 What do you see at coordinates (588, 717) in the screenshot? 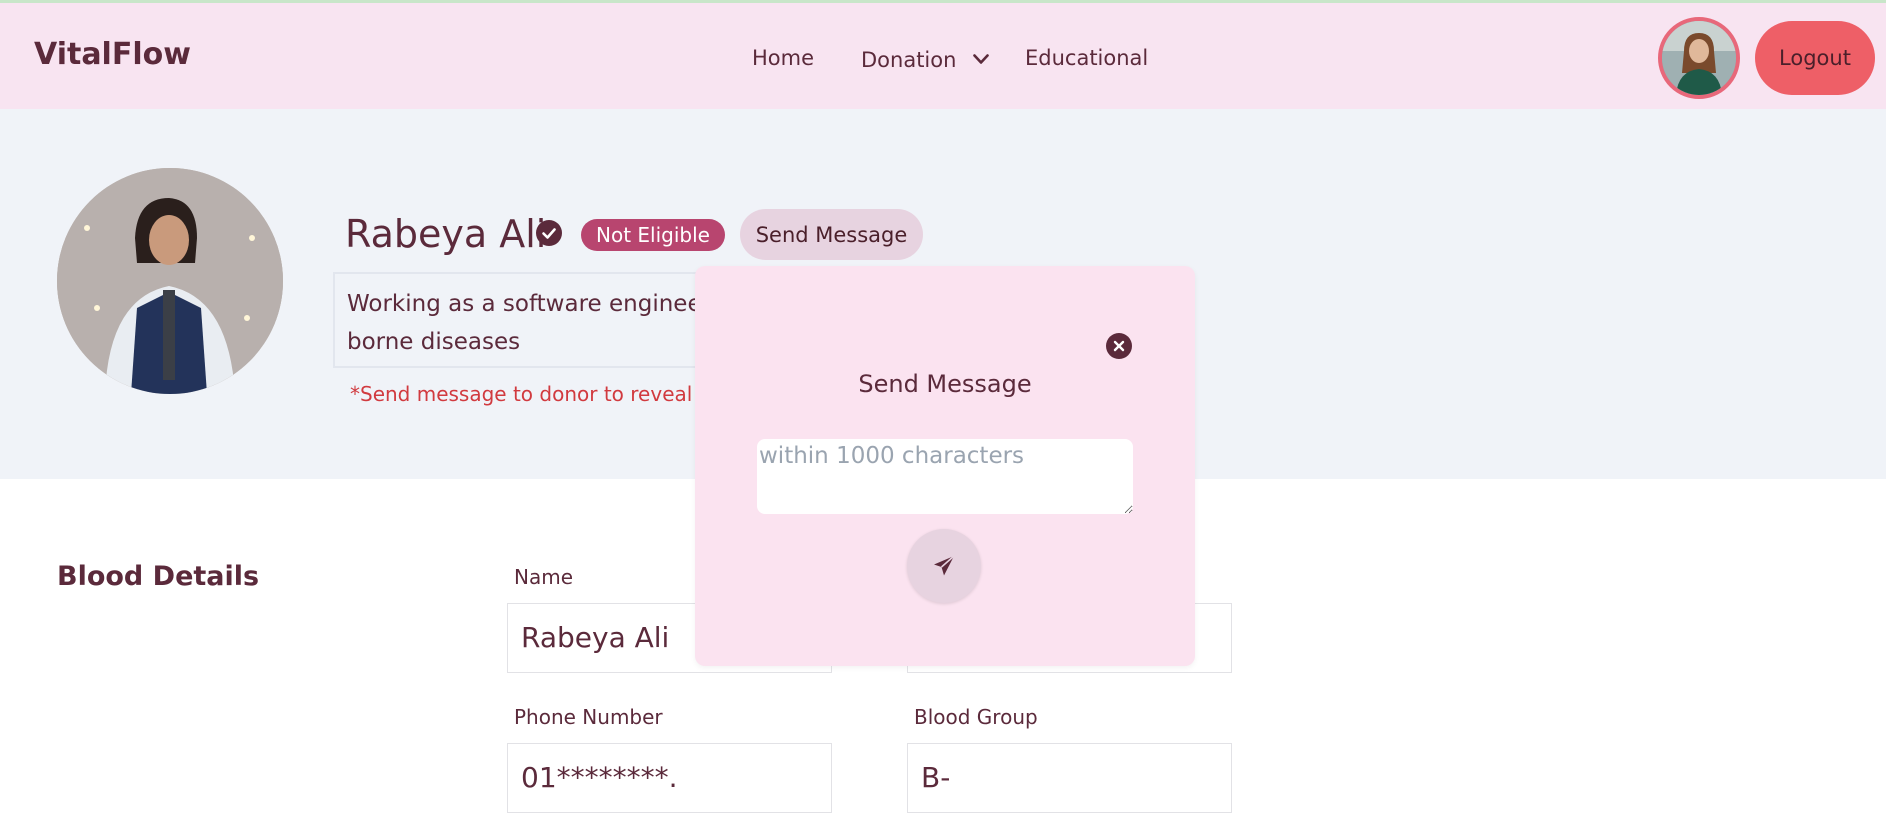
I see `phone-label: Phone Number` at bounding box center [588, 717].